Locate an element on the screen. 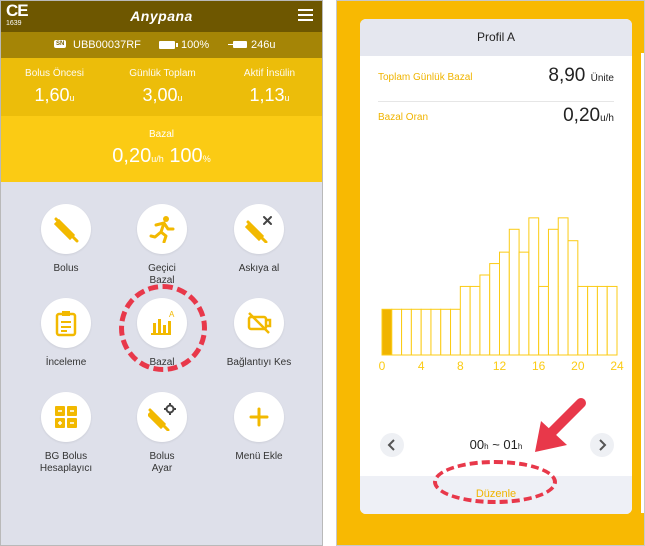  battery-level: 100% is located at coordinates (195, 45).